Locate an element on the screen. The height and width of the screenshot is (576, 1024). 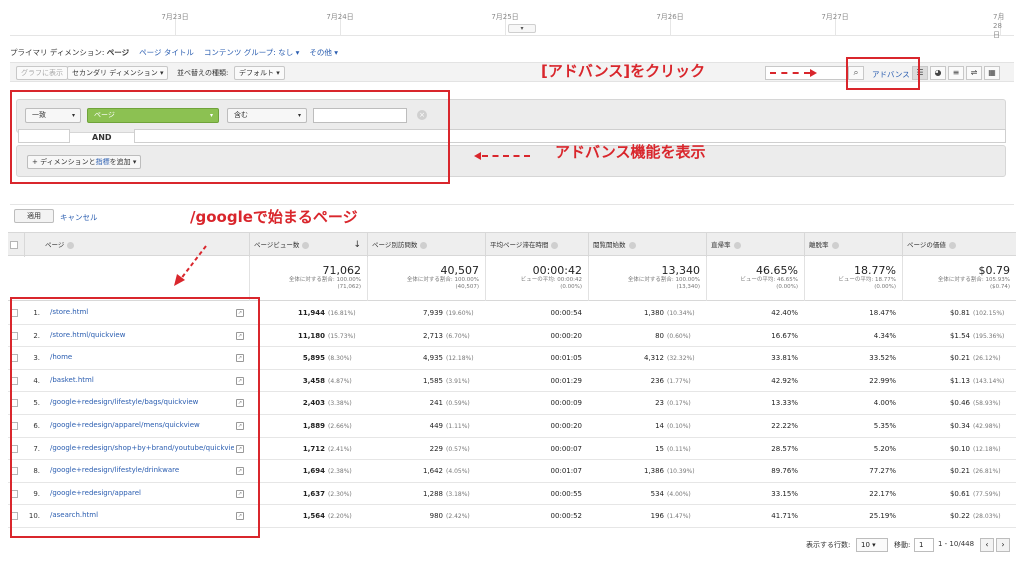
annotation-arrow is located at coordinates (506, 156).